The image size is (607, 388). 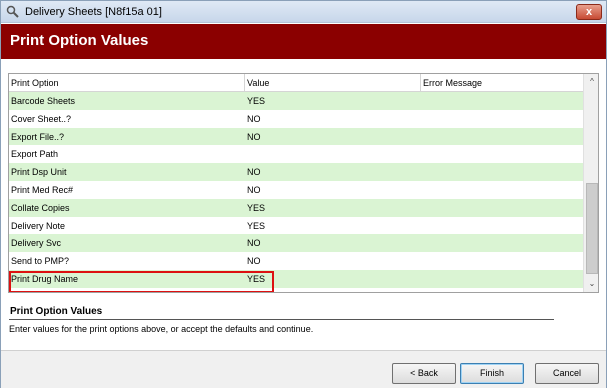 What do you see at coordinates (127, 101) in the screenshot?
I see `cell-print-option: Barcode Sheets` at bounding box center [127, 101].